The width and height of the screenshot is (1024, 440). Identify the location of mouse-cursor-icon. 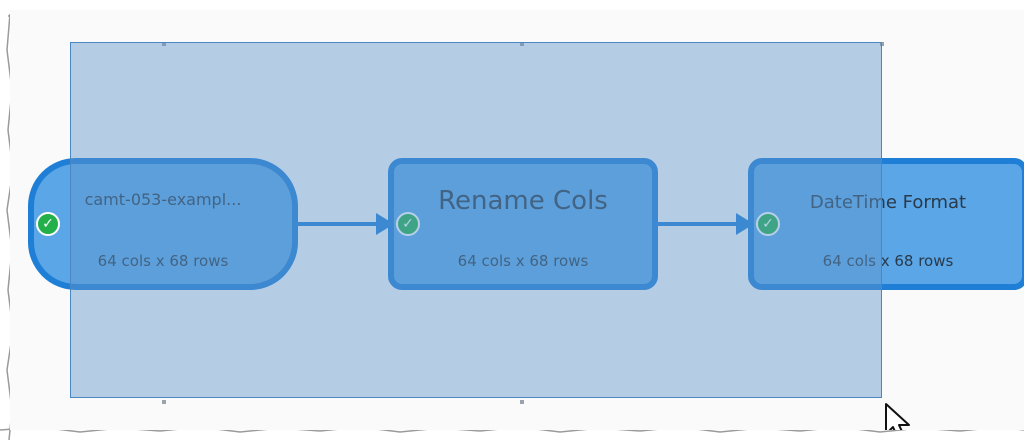
(897, 416).